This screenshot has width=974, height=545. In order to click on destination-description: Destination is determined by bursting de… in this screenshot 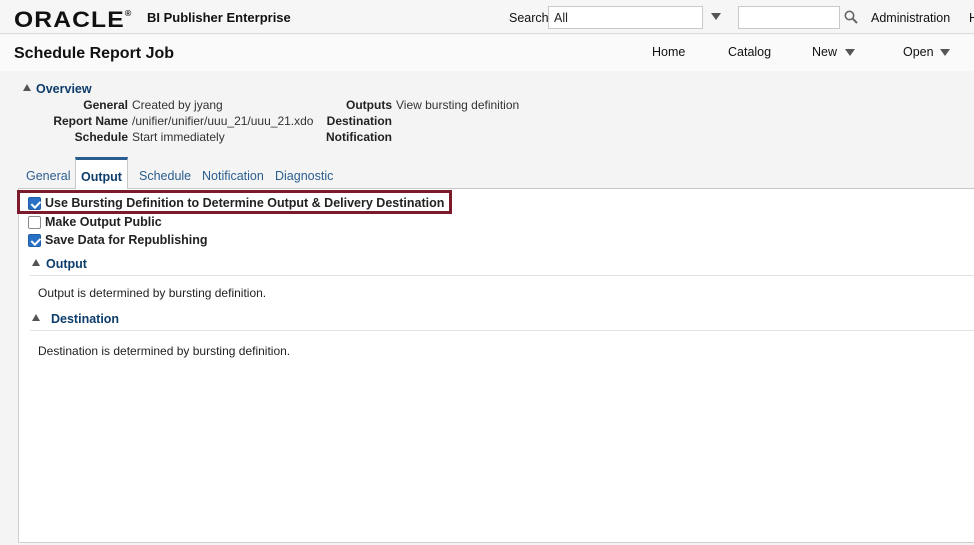, I will do `click(164, 351)`.